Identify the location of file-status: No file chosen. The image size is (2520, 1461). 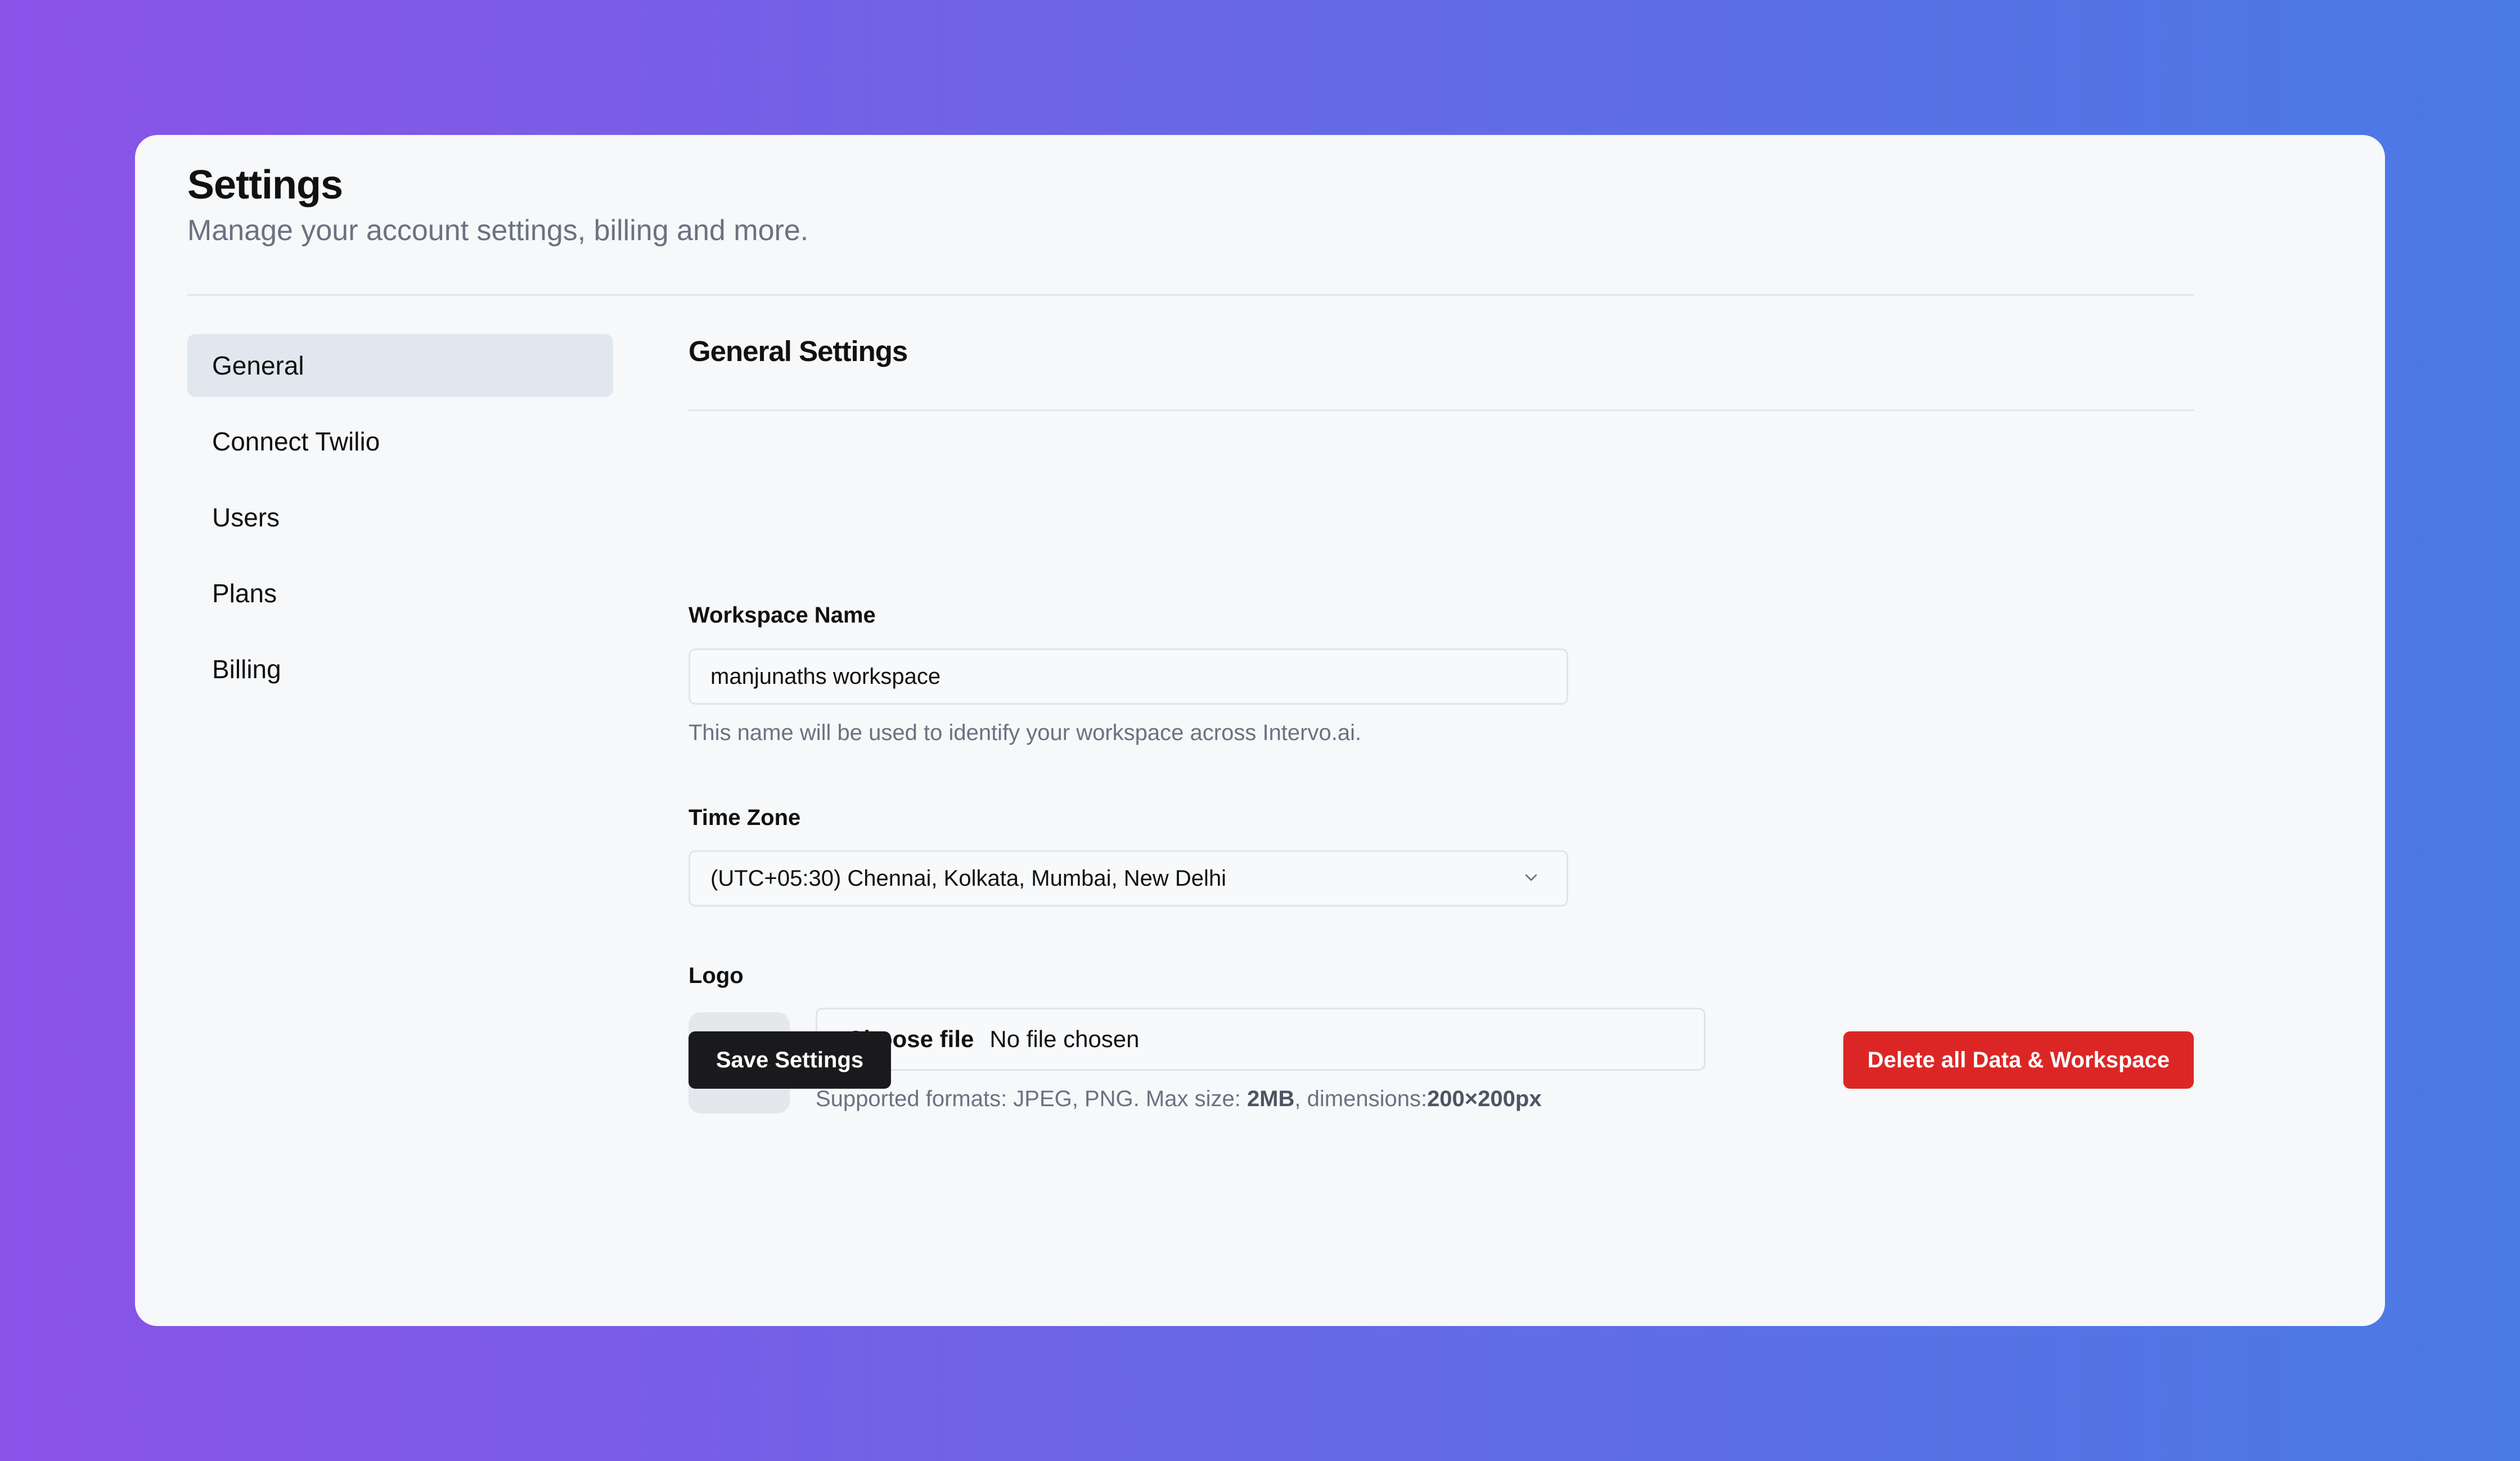
(1064, 1039).